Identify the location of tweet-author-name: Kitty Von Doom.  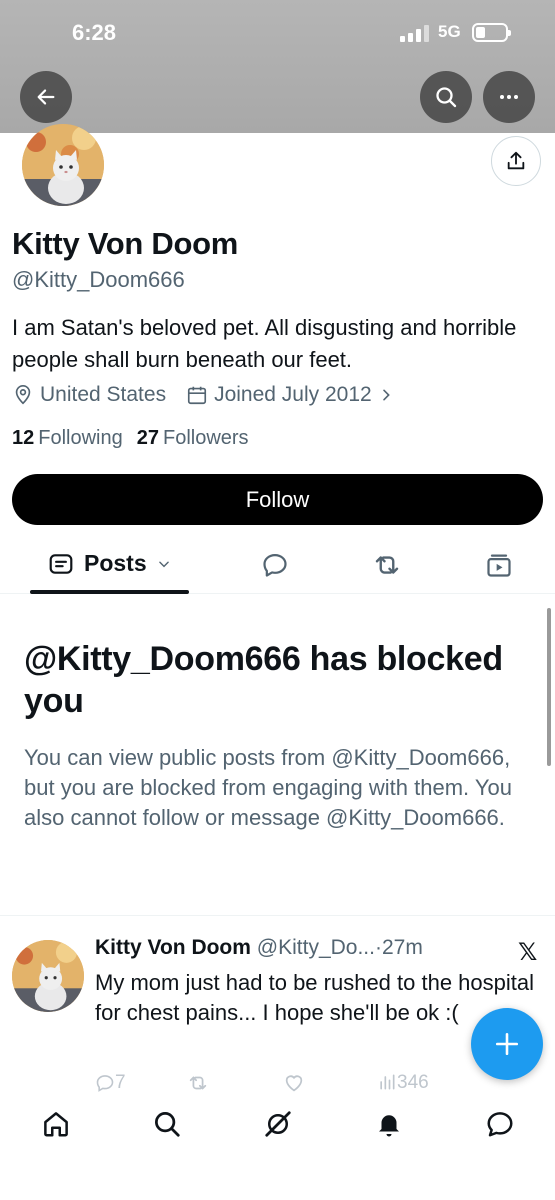
(173, 947).